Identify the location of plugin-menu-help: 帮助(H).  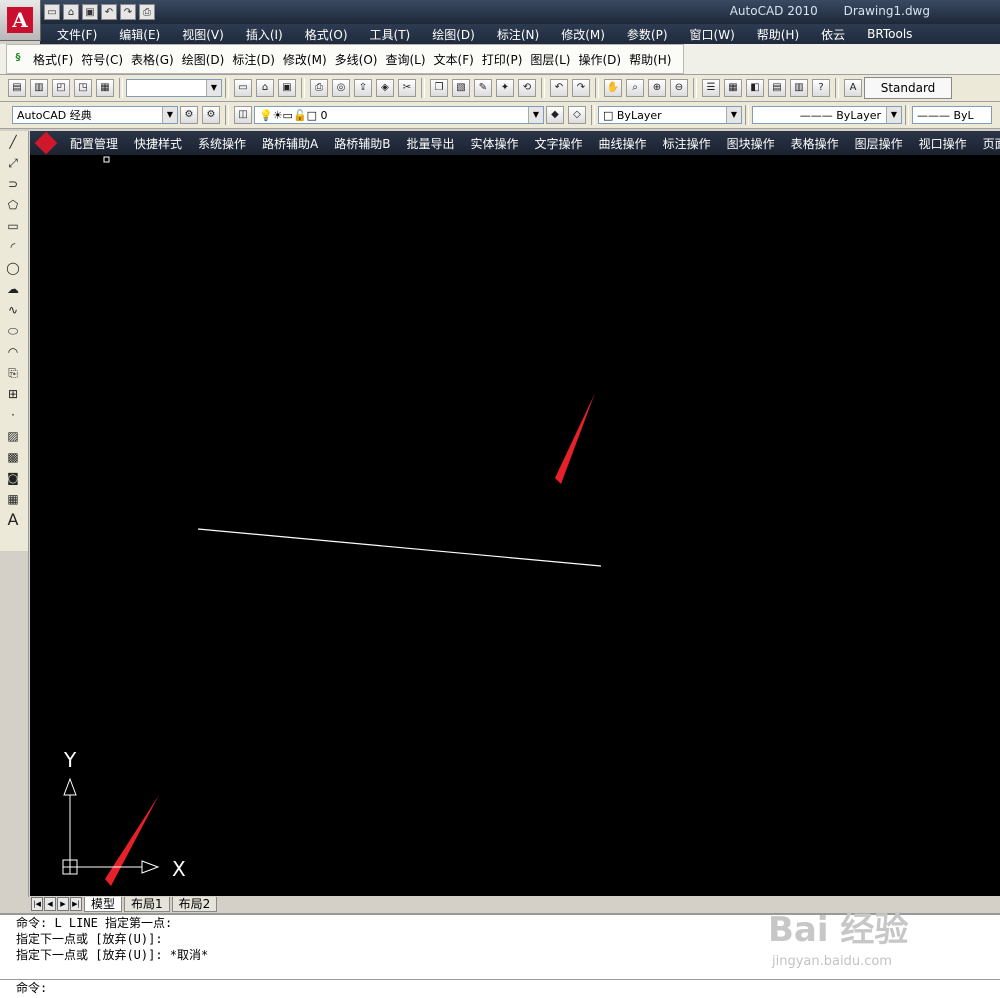
(650, 59).